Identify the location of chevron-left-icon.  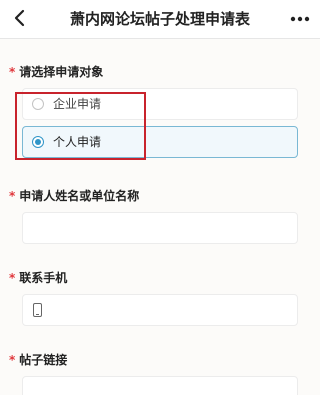
(19, 18).